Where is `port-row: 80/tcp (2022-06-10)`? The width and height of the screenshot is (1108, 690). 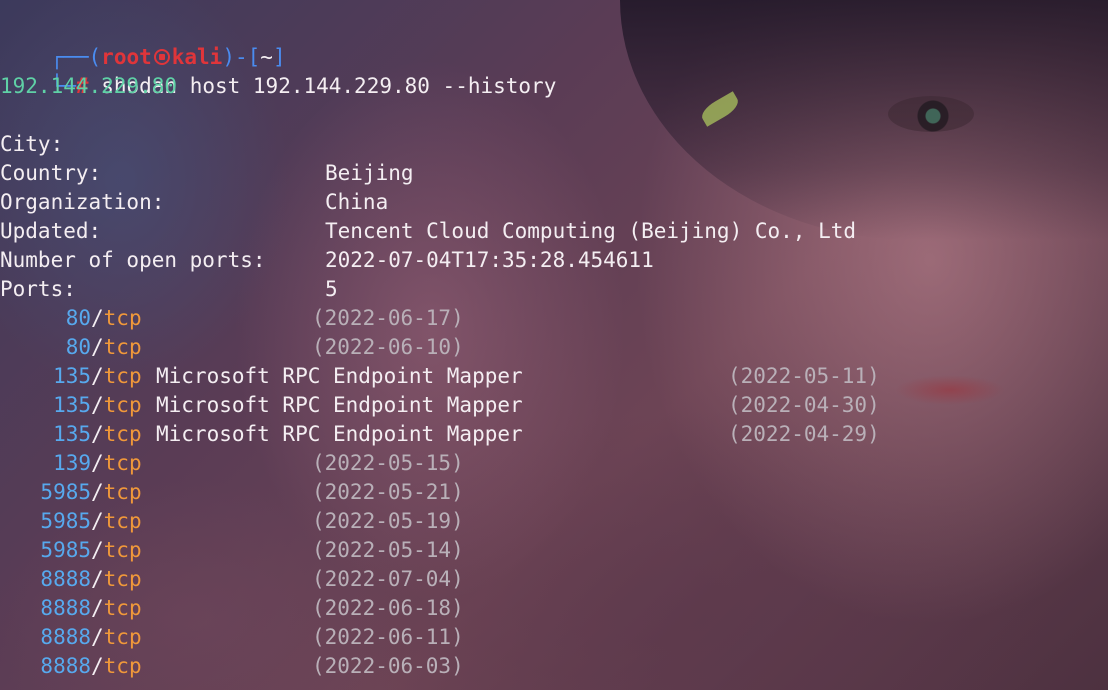
port-row: 80/tcp (2022-06-10) is located at coordinates (554, 347).